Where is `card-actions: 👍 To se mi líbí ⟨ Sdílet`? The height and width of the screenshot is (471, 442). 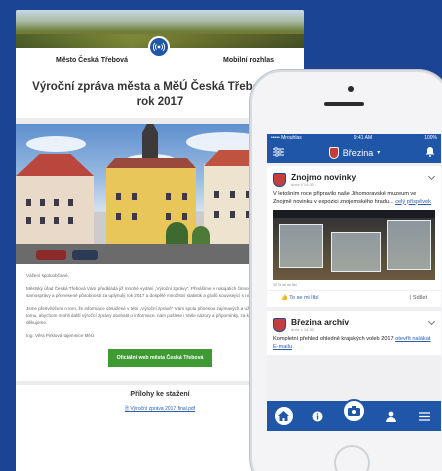
card-actions: 👍 To se mi líbí ⟨ Sdílet is located at coordinates (354, 298).